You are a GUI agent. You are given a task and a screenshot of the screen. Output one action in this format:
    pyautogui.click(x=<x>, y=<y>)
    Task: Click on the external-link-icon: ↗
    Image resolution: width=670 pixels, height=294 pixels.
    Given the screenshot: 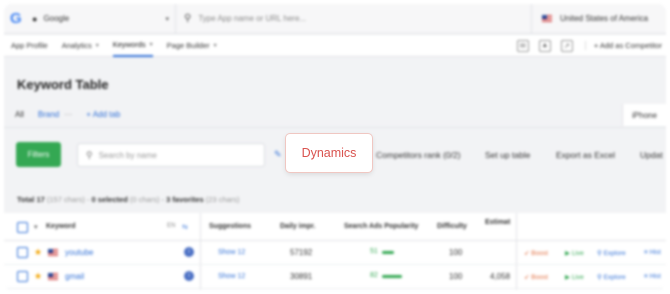 What is the action you would take?
    pyautogui.click(x=566, y=45)
    